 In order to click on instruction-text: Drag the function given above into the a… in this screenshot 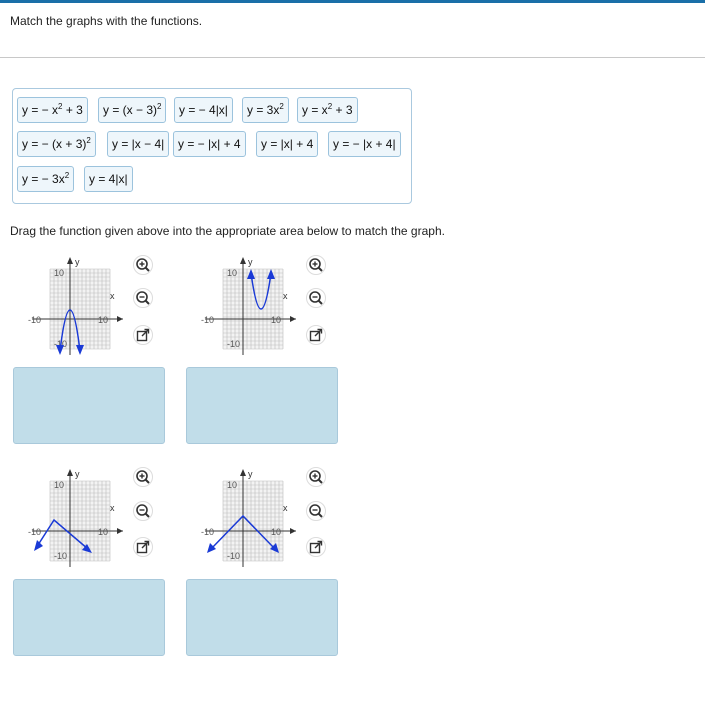, I will do `click(227, 231)`.